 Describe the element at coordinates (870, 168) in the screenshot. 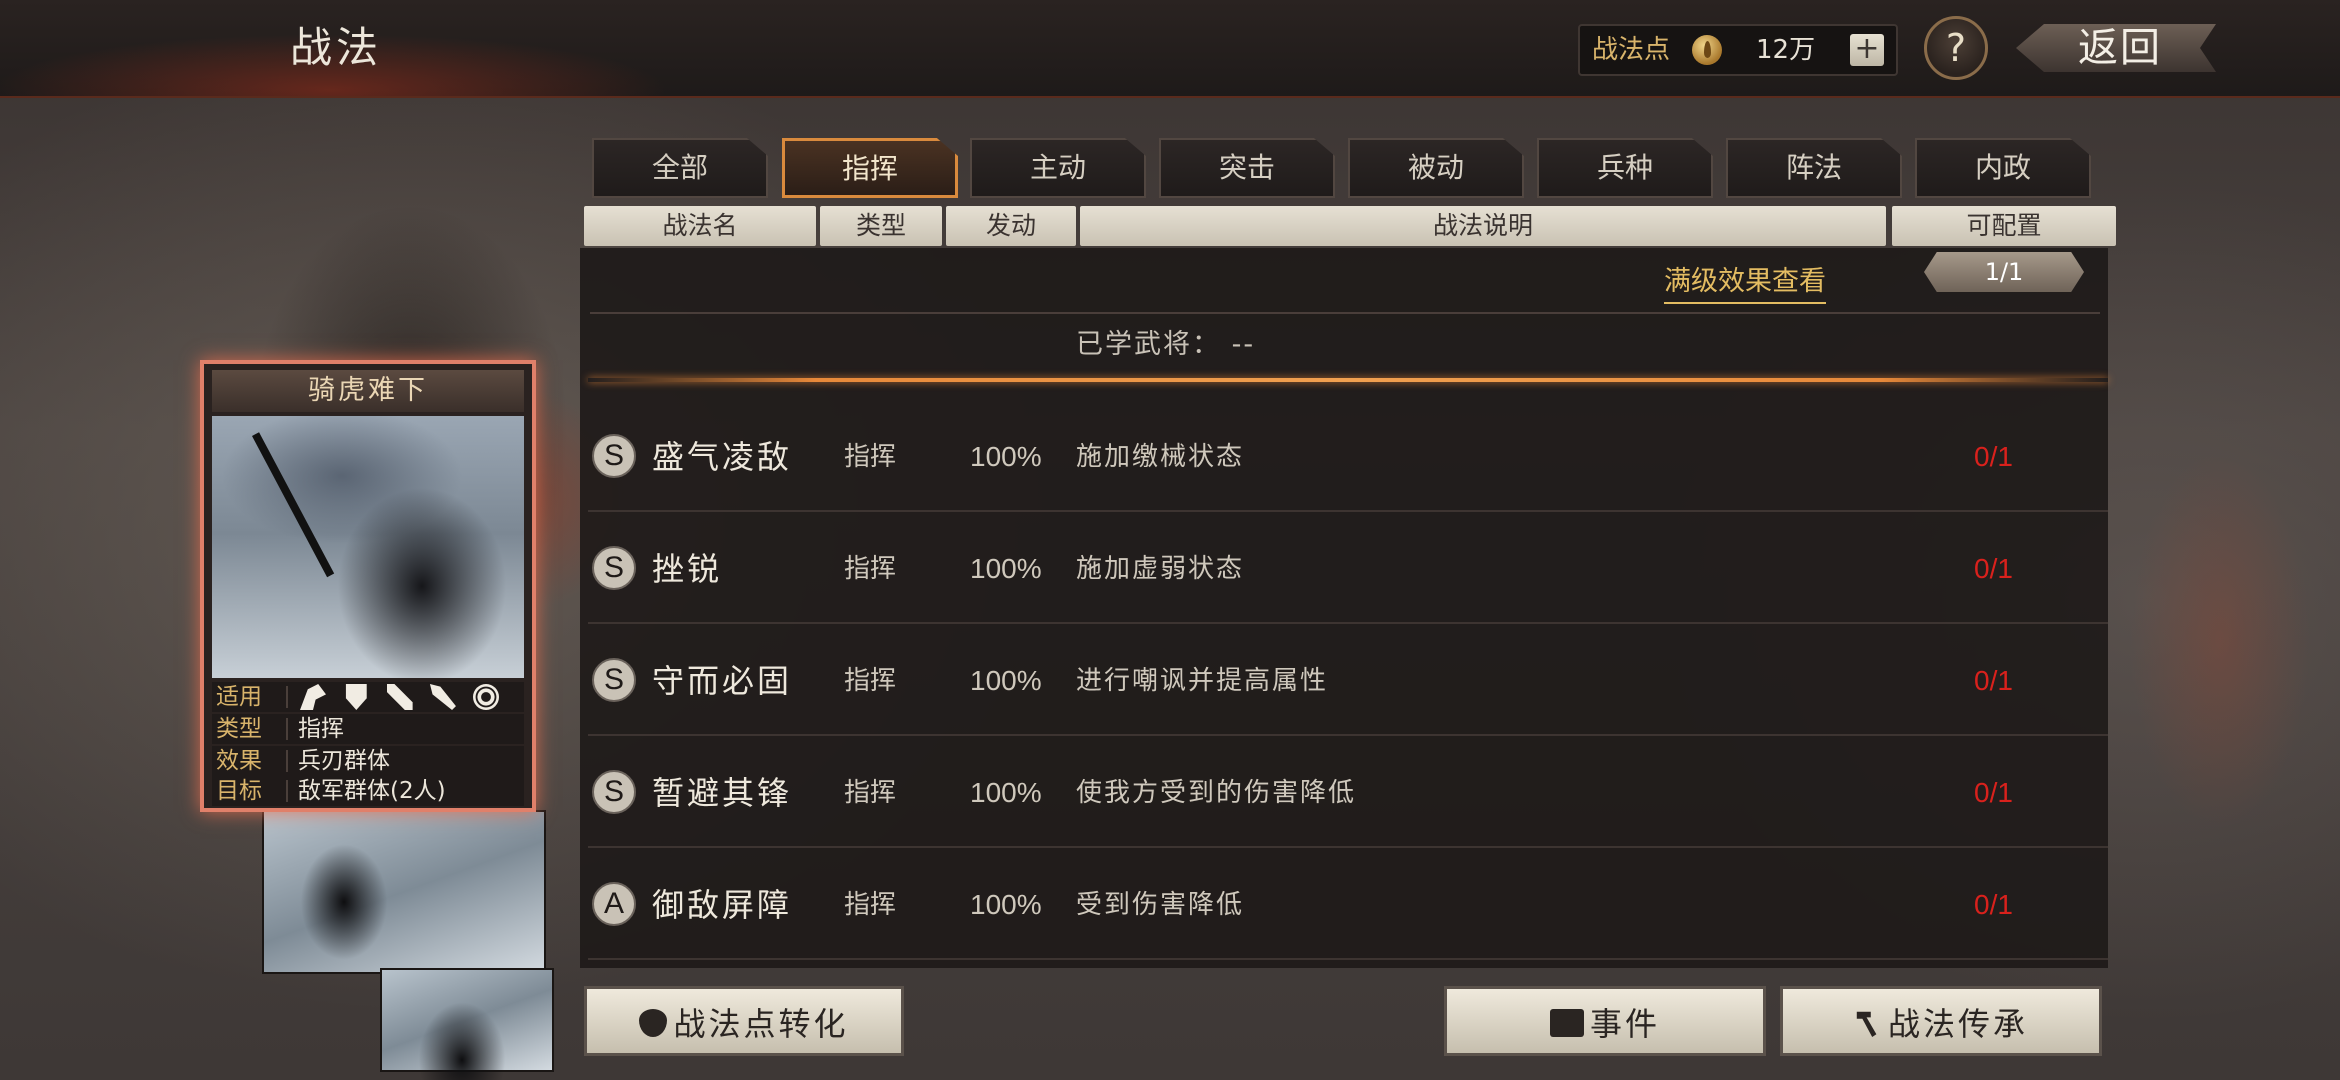

I see `tab-command: 指挥` at that location.